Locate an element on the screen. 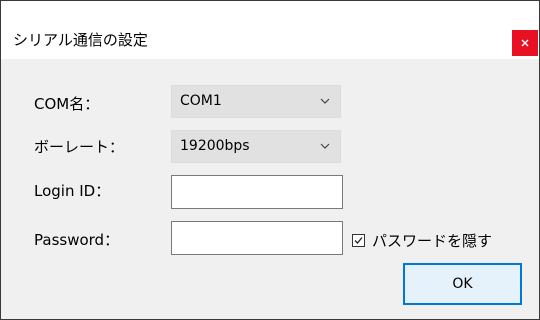 The image size is (540, 320). checkbox-box is located at coordinates (358, 240).